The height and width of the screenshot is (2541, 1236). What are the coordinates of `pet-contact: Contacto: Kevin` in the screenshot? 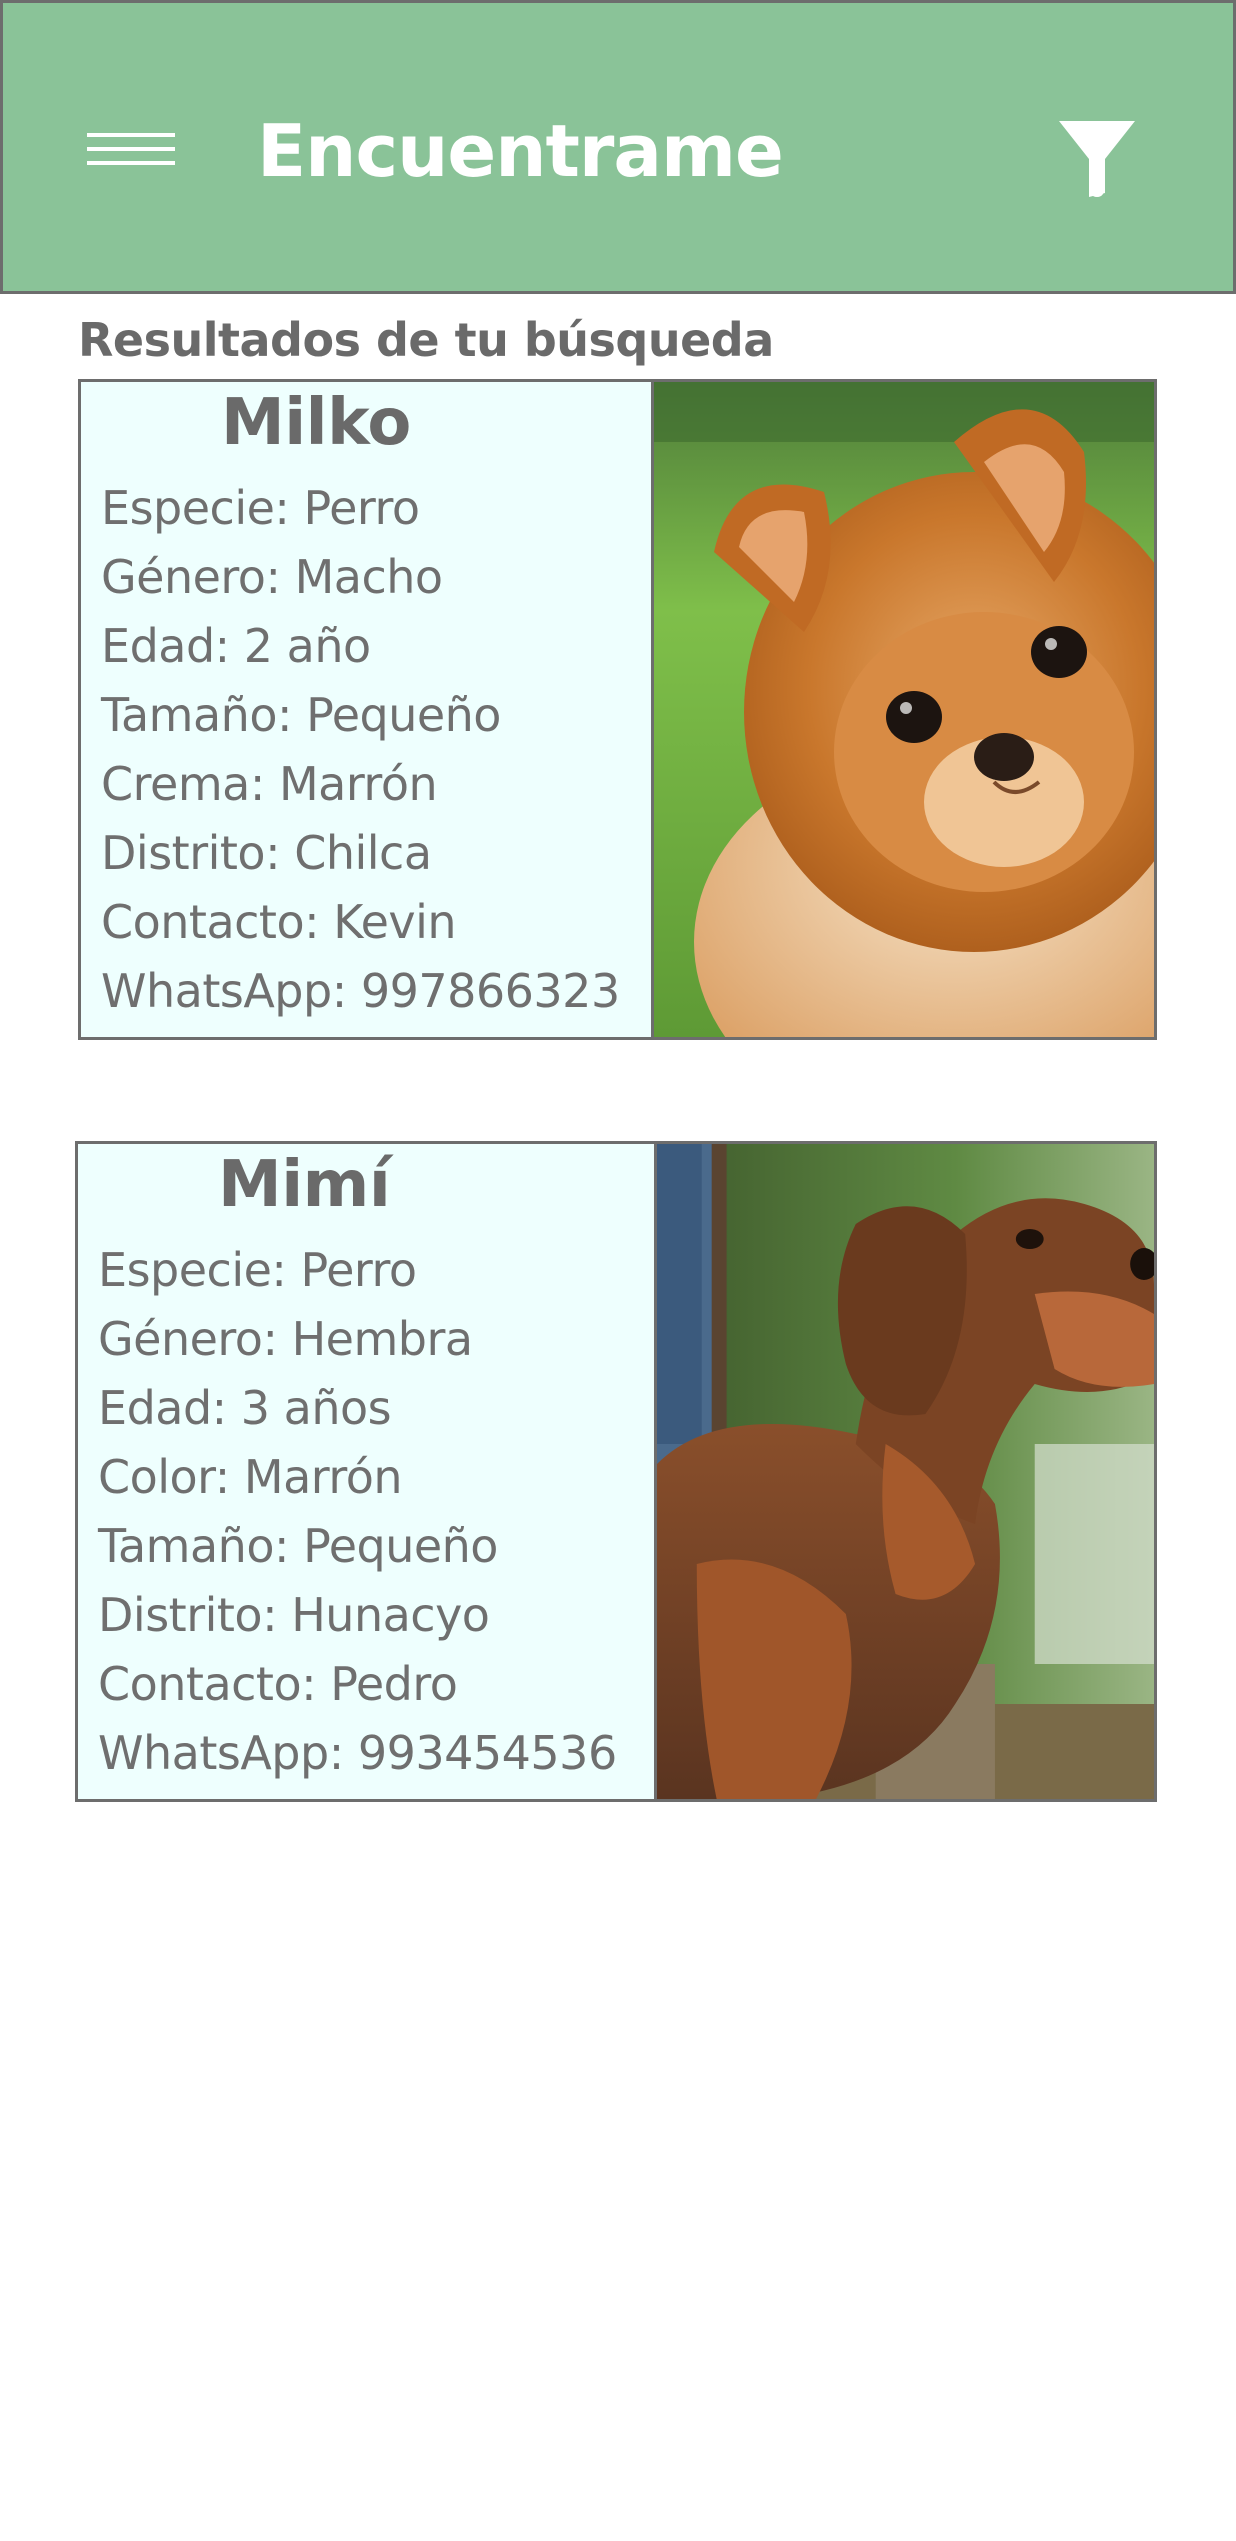 It's located at (279, 922).